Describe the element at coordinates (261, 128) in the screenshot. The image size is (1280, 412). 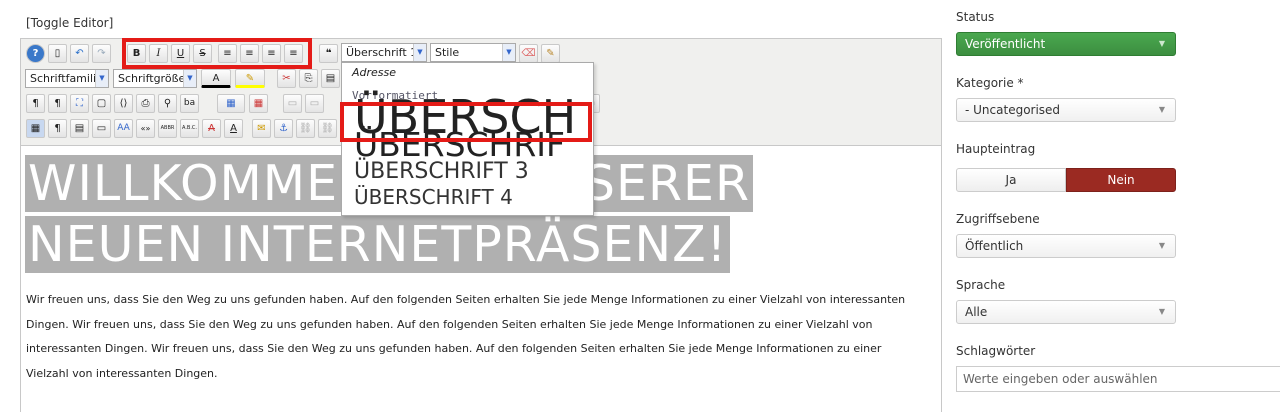
I see `attributes-icon: ✉` at that location.